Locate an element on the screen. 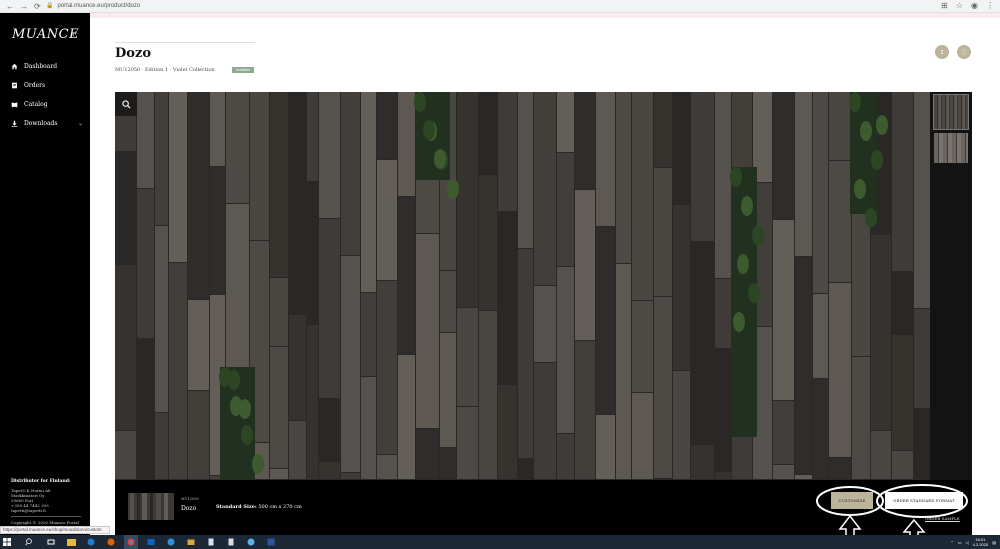  file-explorer-icon is located at coordinates (71, 542).